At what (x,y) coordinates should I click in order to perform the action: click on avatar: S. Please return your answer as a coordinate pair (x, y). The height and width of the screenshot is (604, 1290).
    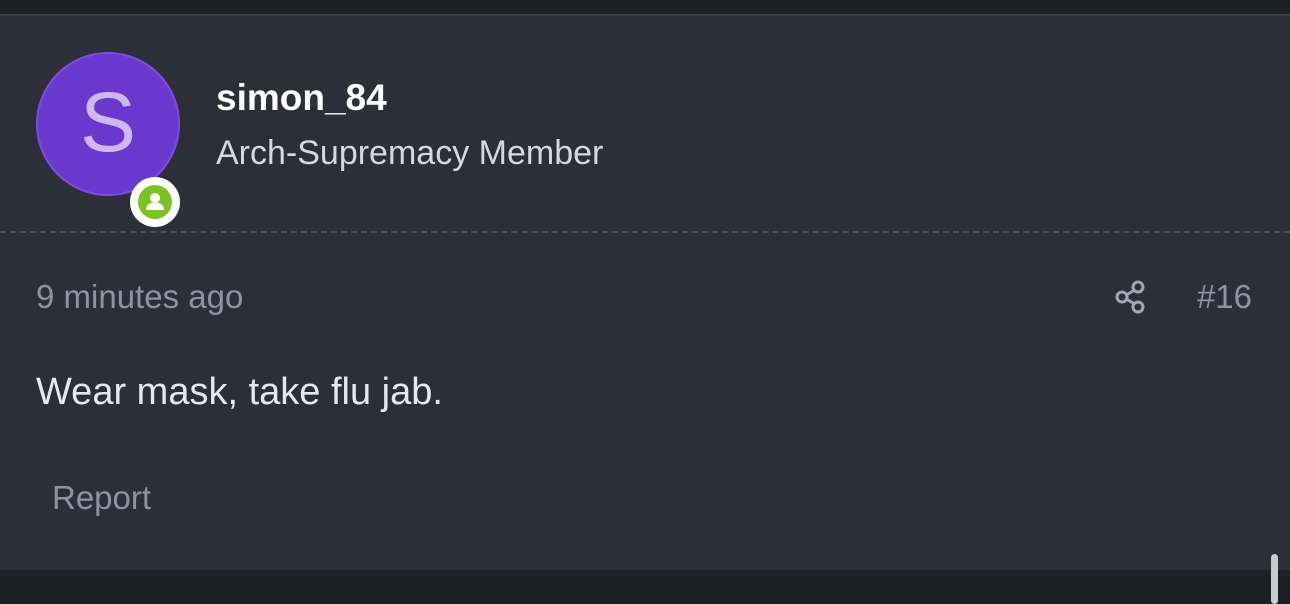
    Looking at the image, I should click on (108, 124).